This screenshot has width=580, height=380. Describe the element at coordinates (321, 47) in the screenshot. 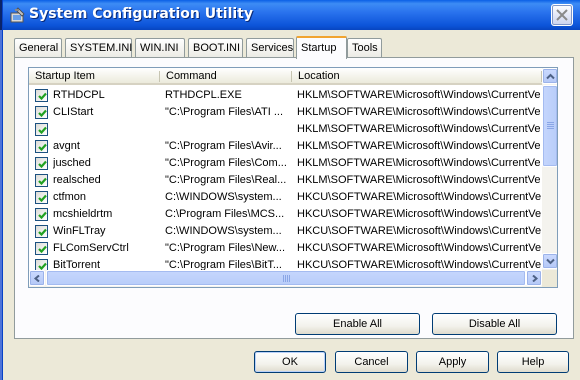

I see `tab-startup: Startup` at that location.